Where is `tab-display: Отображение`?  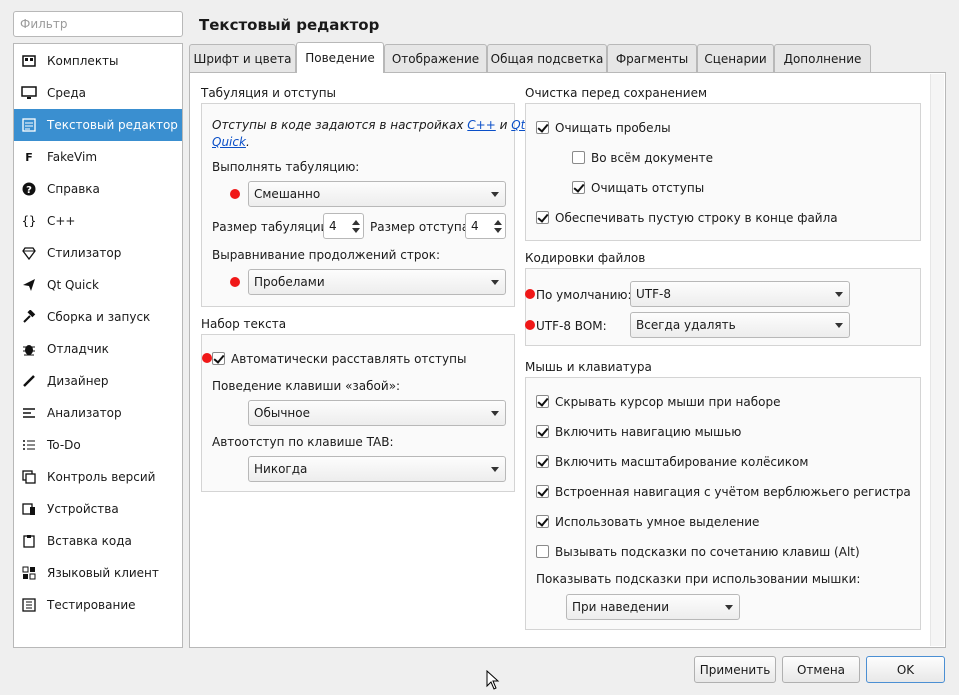 tab-display: Отображение is located at coordinates (435, 58).